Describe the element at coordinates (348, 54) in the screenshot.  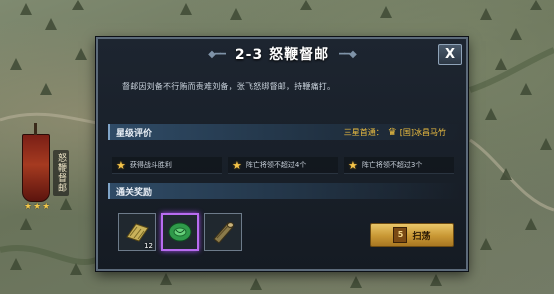
I see `title-ornament-right-icon: ━━◆` at that location.